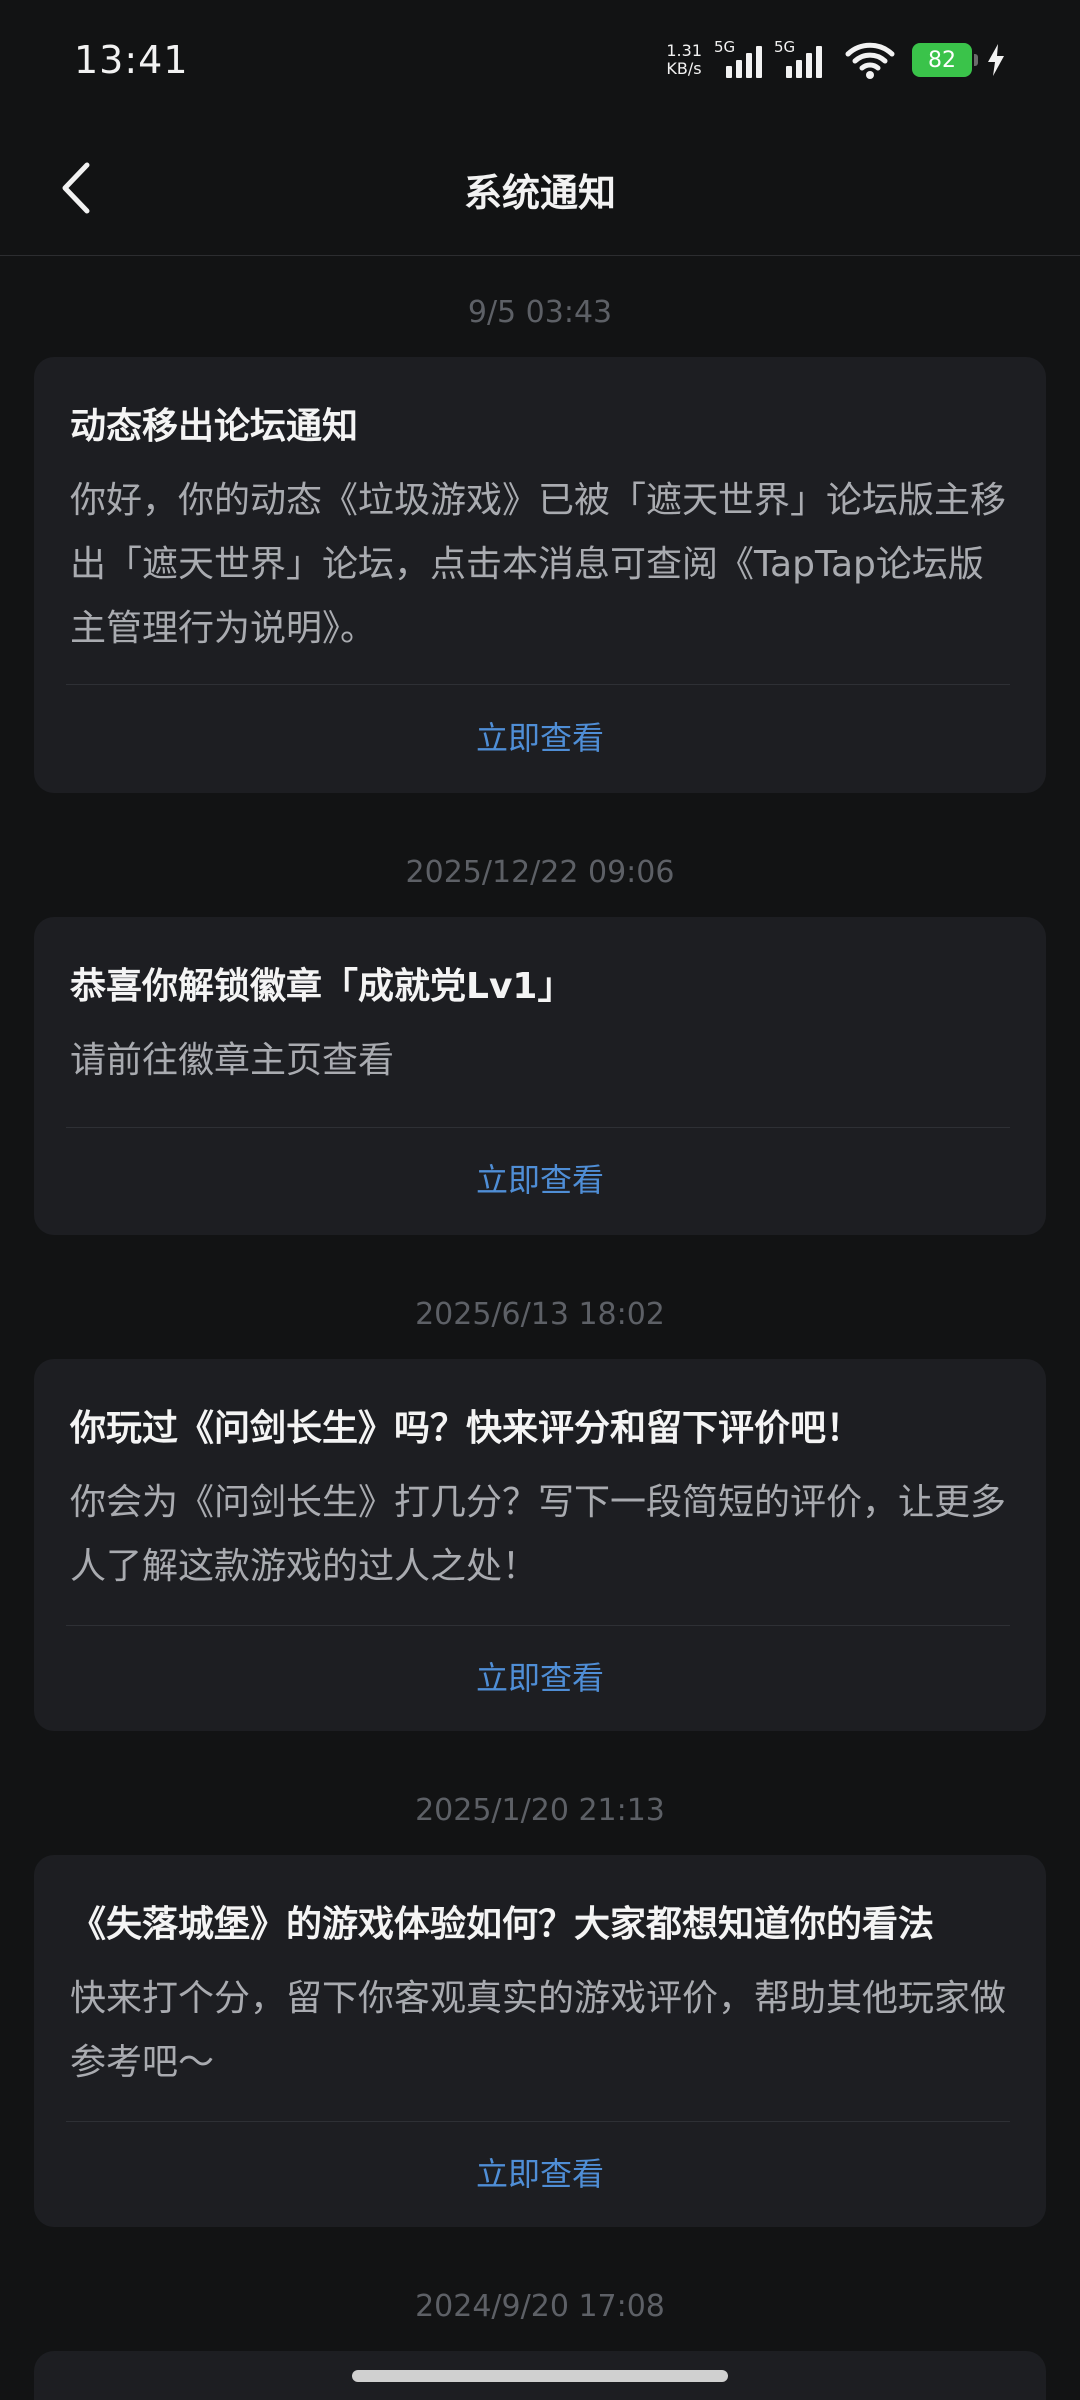 Image resolution: width=1080 pixels, height=2400 pixels. What do you see at coordinates (684, 50) in the screenshot?
I see `network-speed-value: 1.31` at bounding box center [684, 50].